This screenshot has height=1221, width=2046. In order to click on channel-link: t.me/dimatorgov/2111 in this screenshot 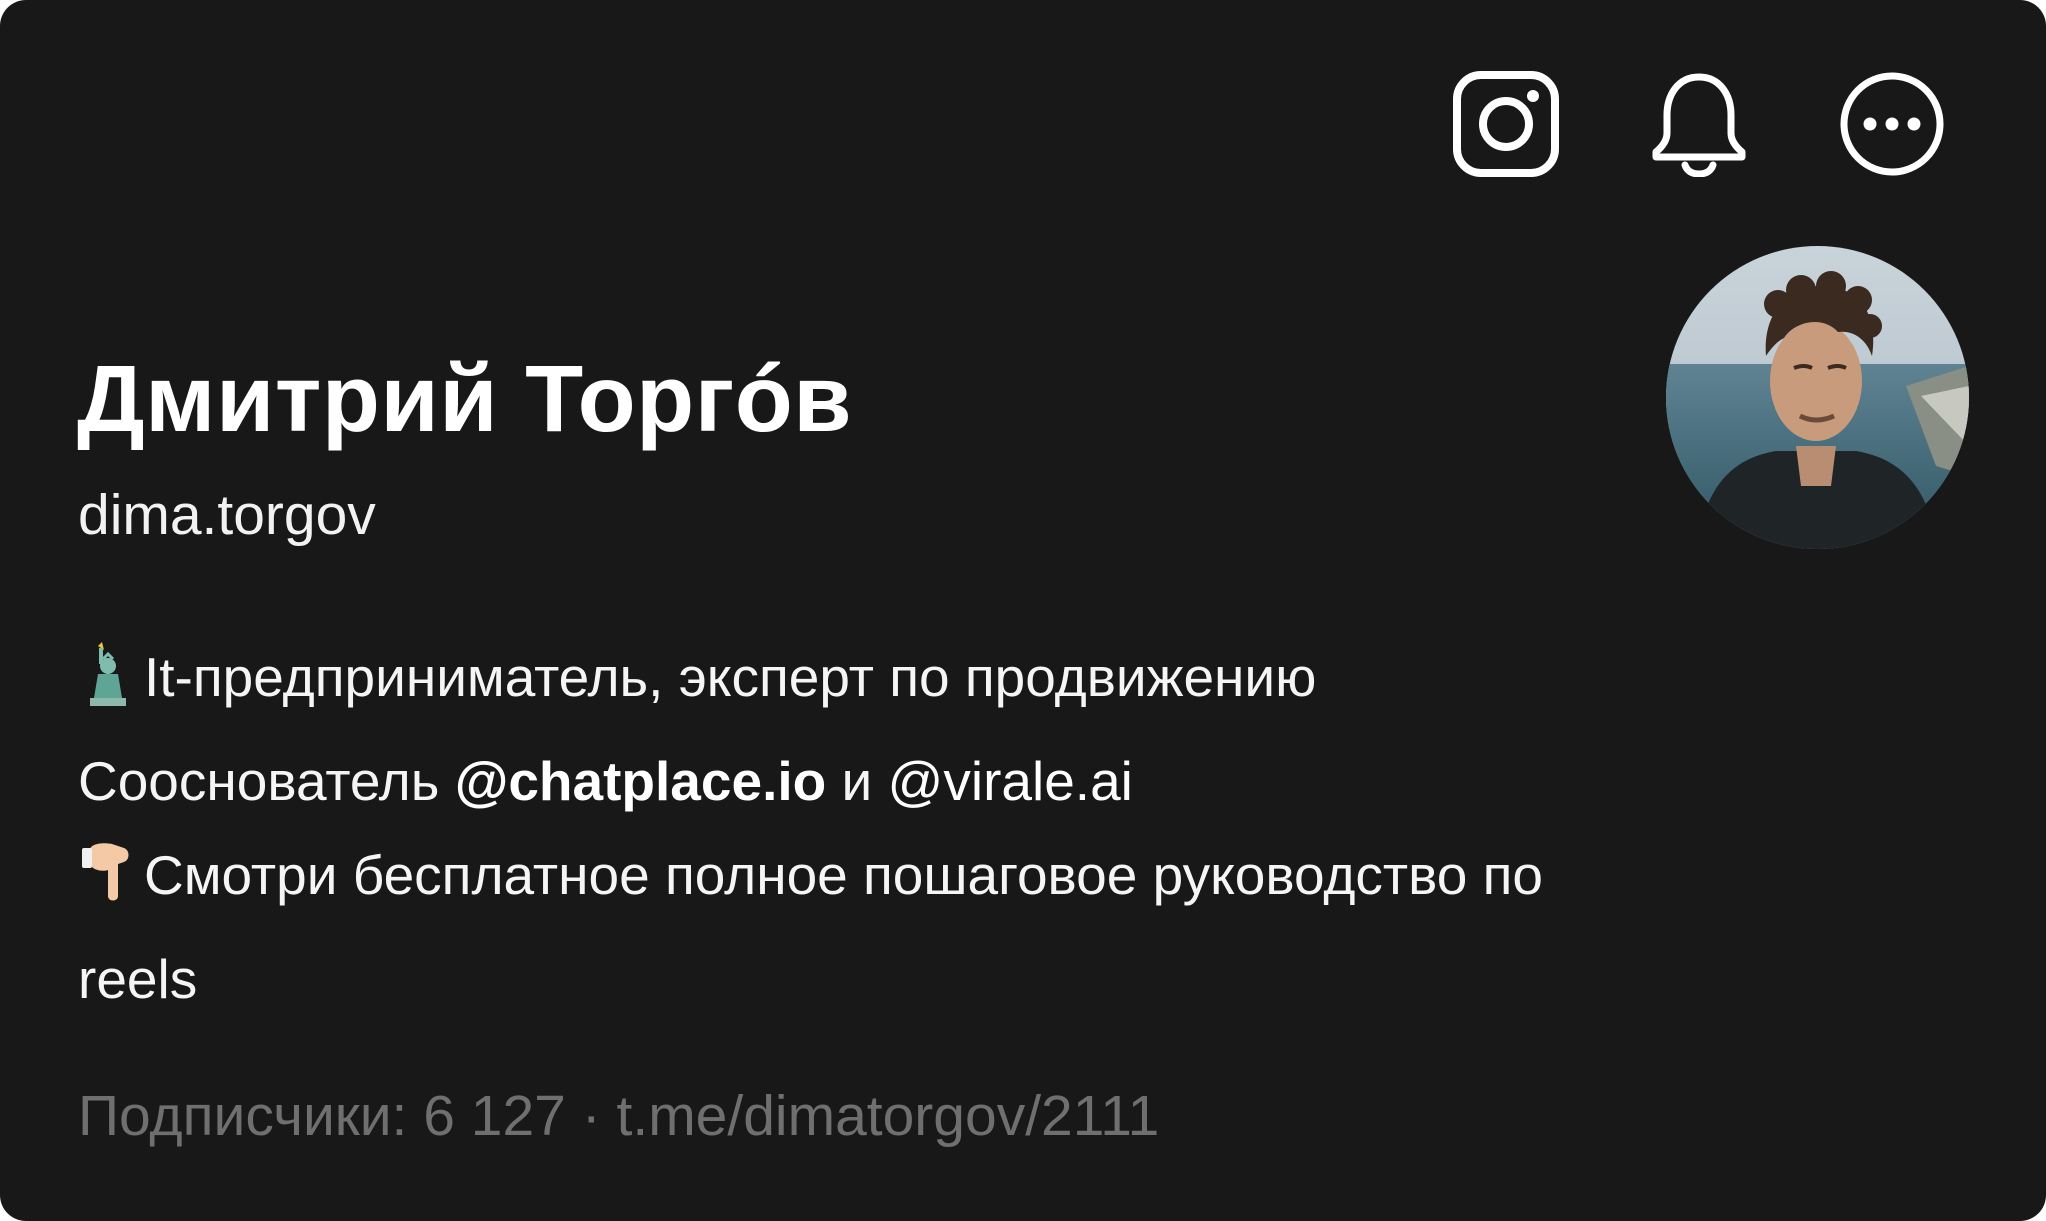, I will do `click(888, 1116)`.